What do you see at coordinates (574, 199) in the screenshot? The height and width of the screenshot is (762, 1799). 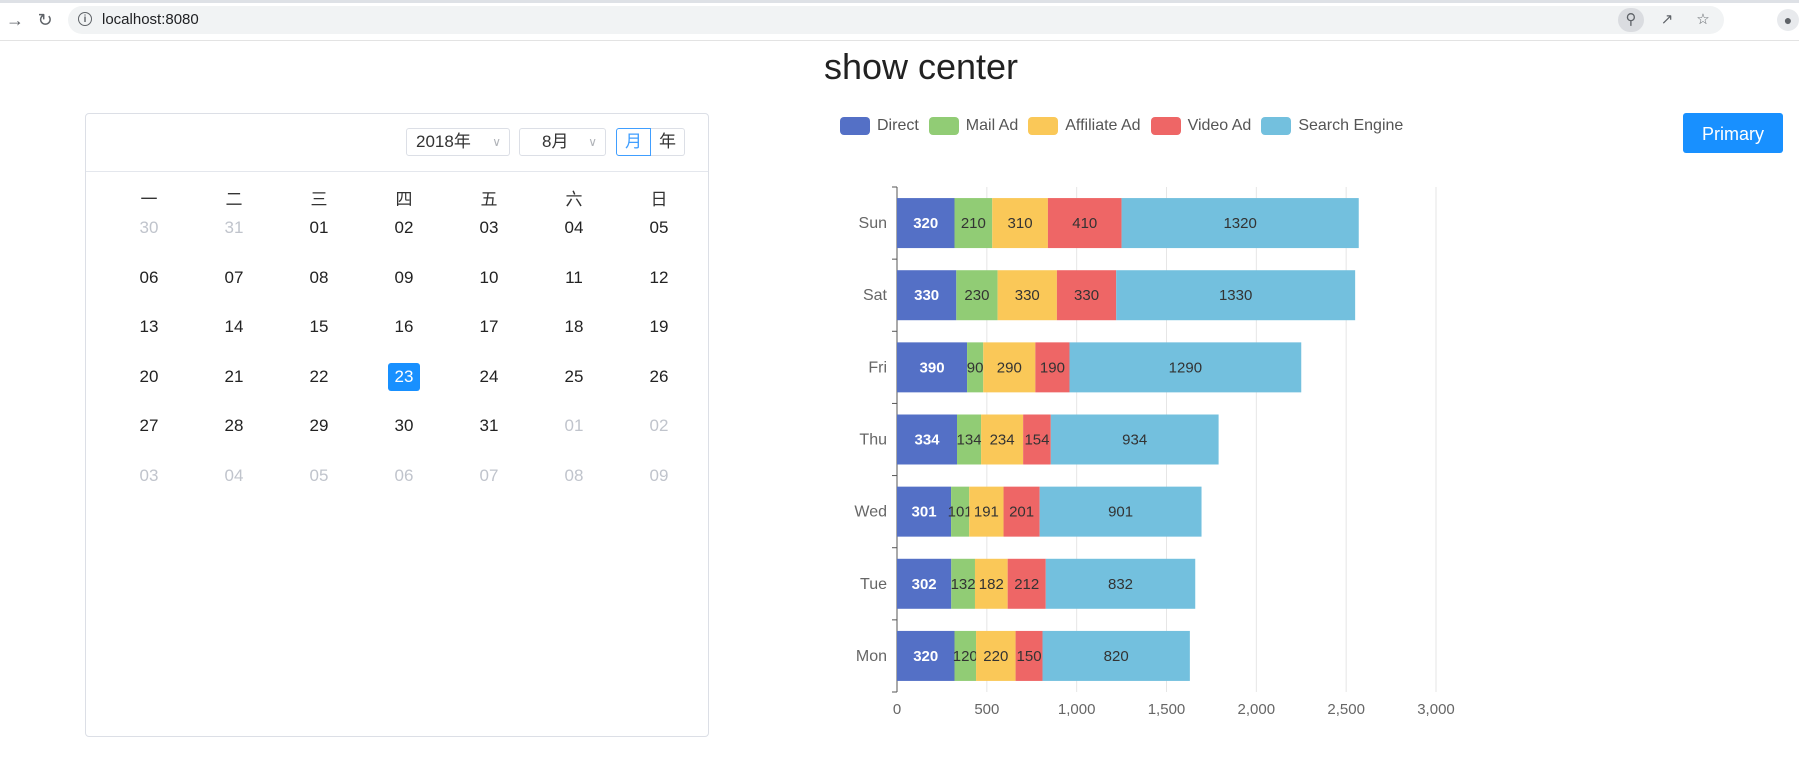 I see `weekday-label: 六` at bounding box center [574, 199].